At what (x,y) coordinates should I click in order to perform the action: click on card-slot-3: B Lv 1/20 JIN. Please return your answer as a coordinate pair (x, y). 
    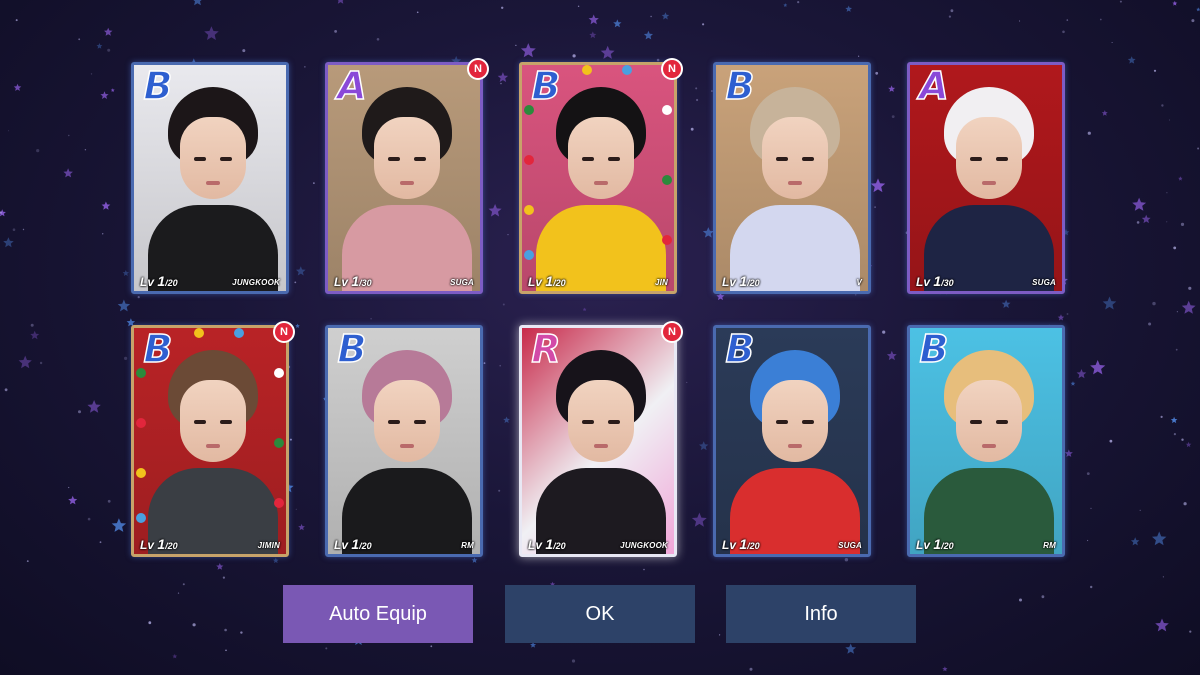
    Looking at the image, I should click on (598, 178).